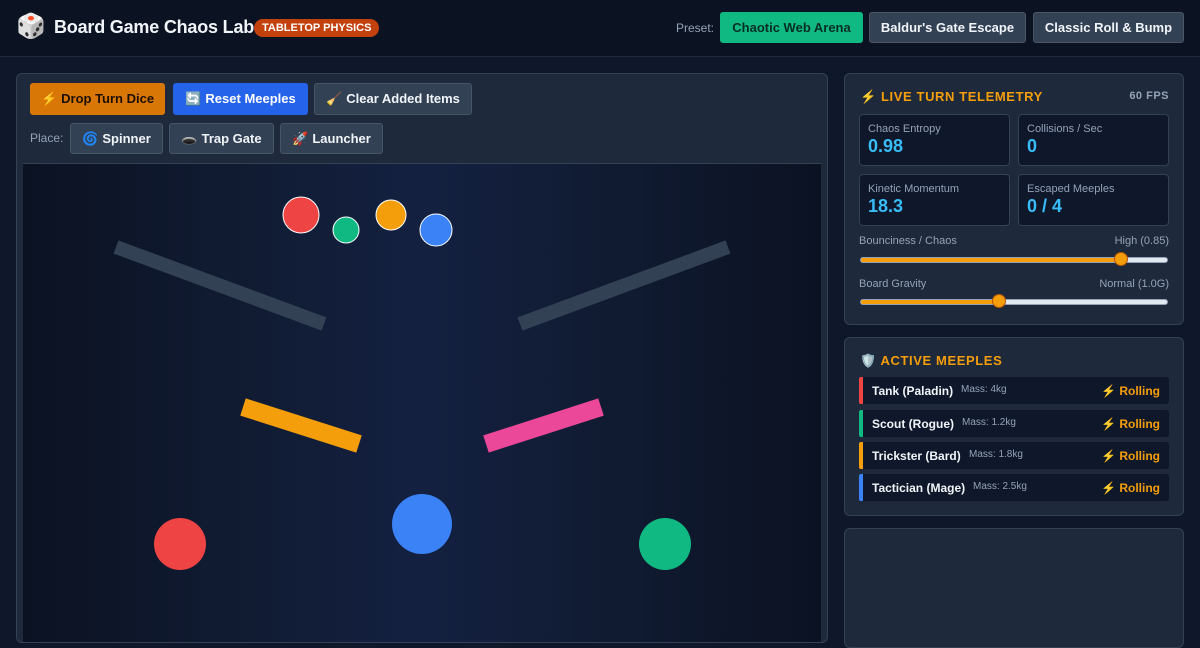  What do you see at coordinates (962, 96) in the screenshot?
I see `telemetry-title-text: LIVE TURN TELEMETRY` at bounding box center [962, 96].